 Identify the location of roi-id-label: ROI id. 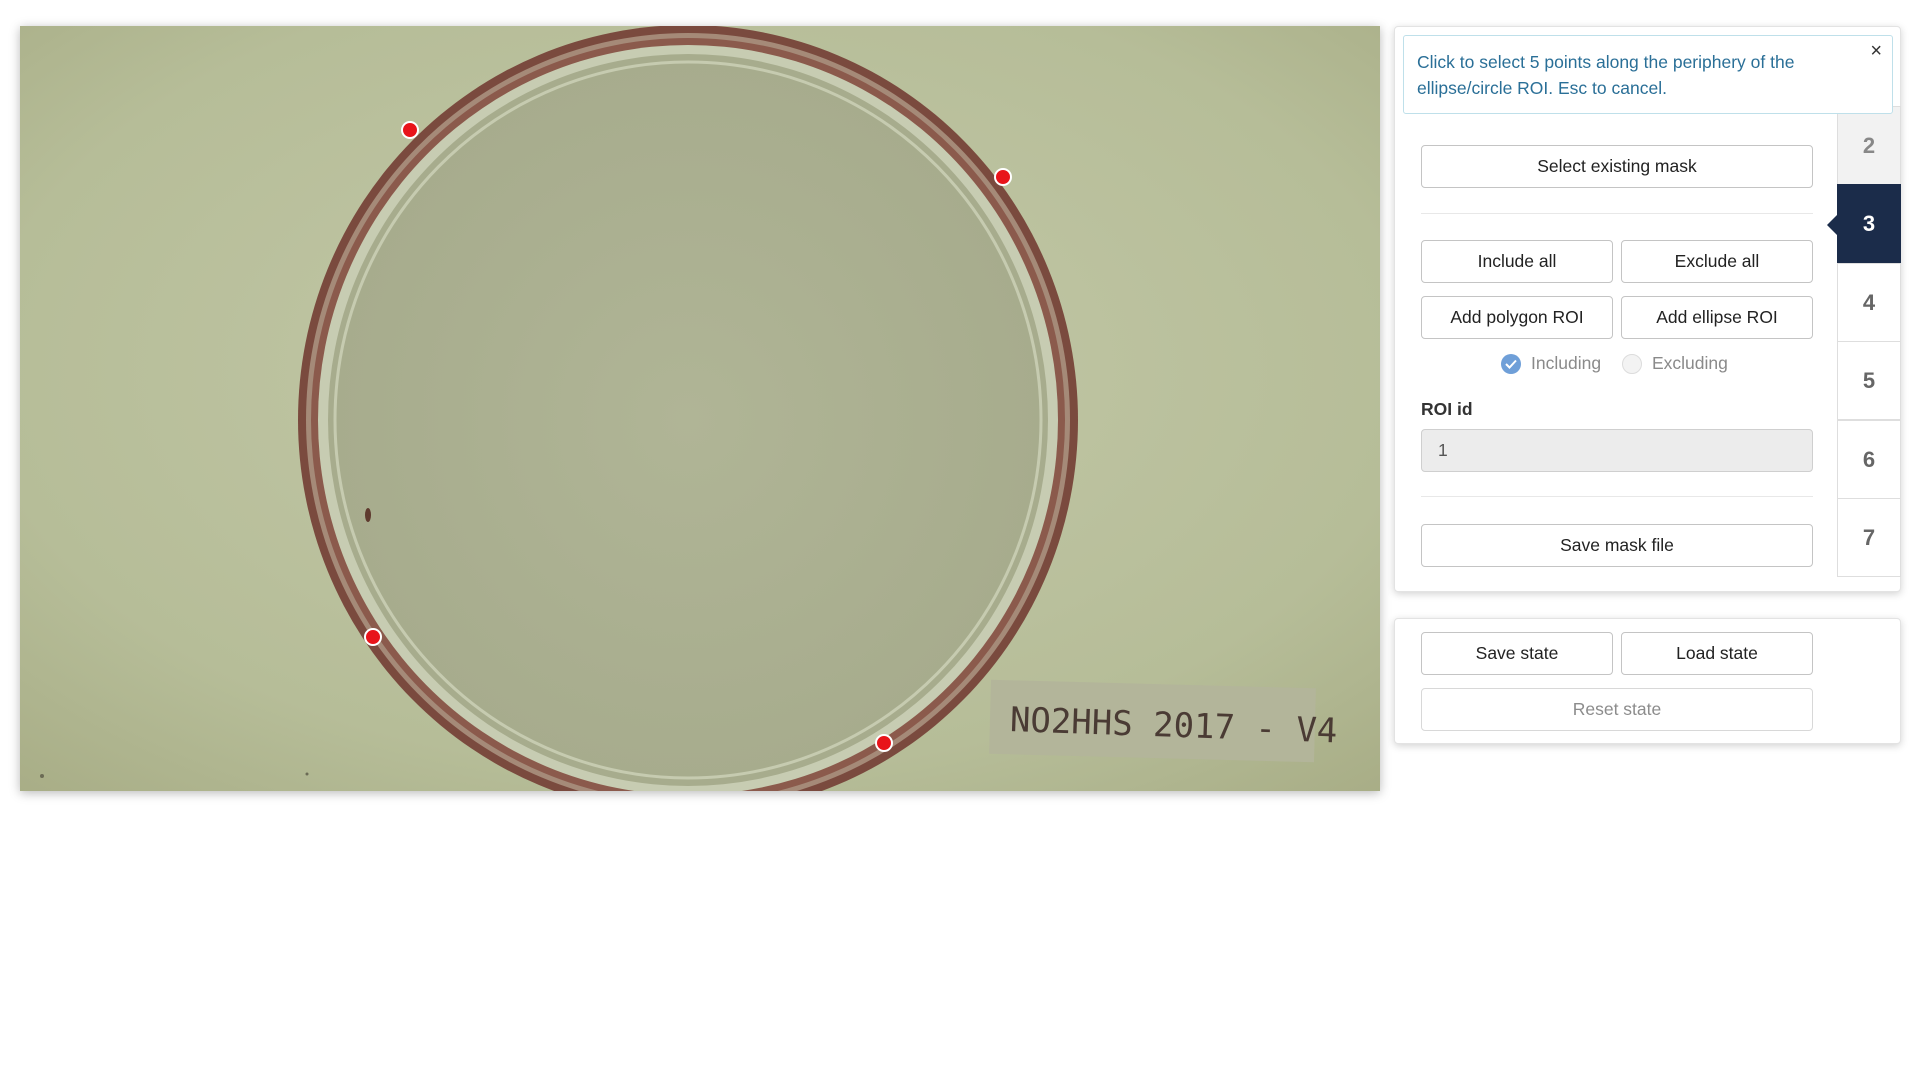
(1447, 409).